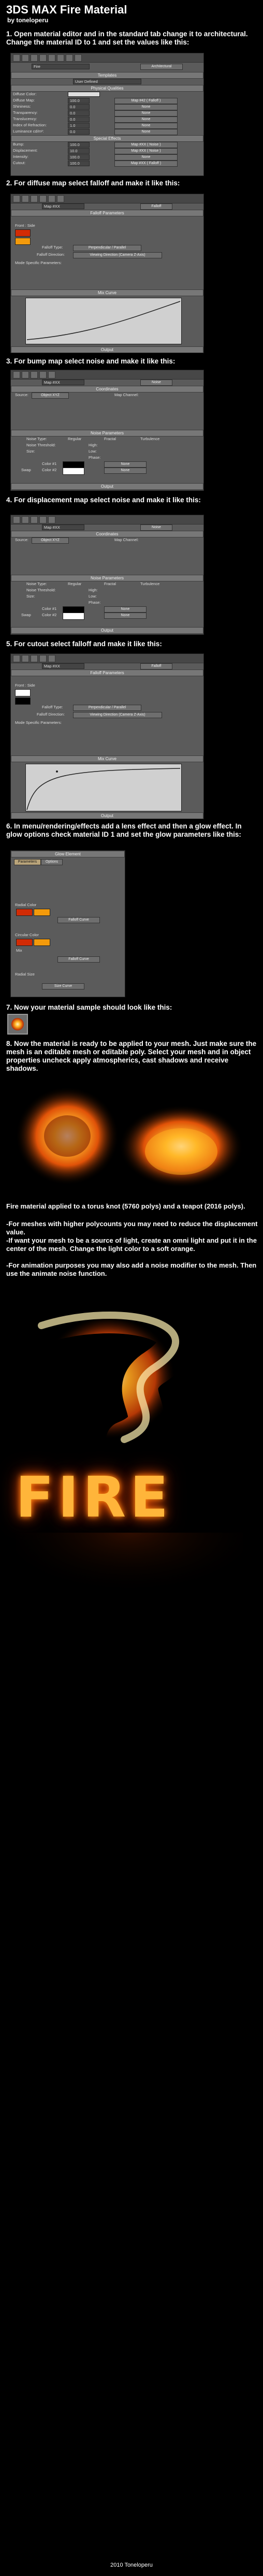 This screenshot has width=263, height=2576. I want to click on map-button: Map #42 ( Falloff ), so click(146, 101).